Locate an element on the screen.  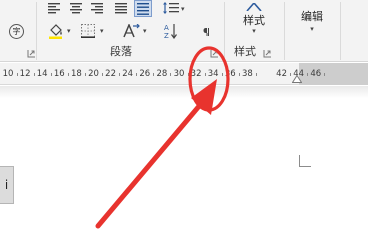
styles-button-label: 样式 is located at coordinates (254, 20).